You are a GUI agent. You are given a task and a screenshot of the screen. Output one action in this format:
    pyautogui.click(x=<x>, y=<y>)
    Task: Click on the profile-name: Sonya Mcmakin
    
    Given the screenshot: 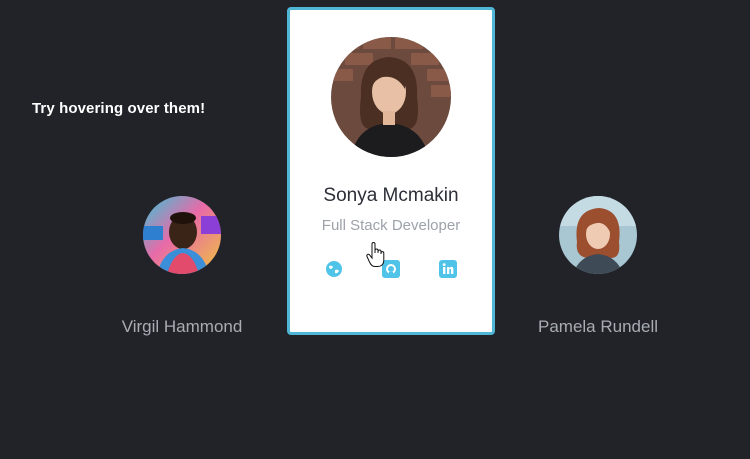 What is the action you would take?
    pyautogui.click(x=391, y=195)
    